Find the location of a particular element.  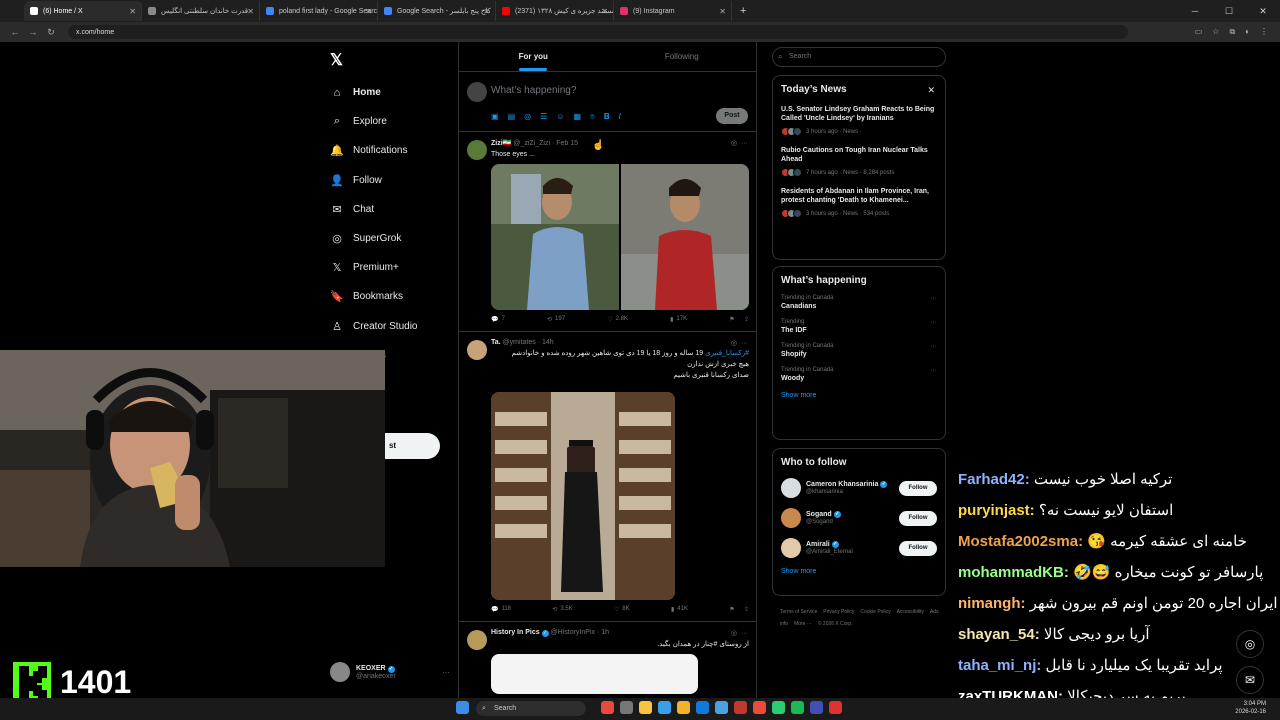

emoji-icon: ☺ is located at coordinates (560, 117).